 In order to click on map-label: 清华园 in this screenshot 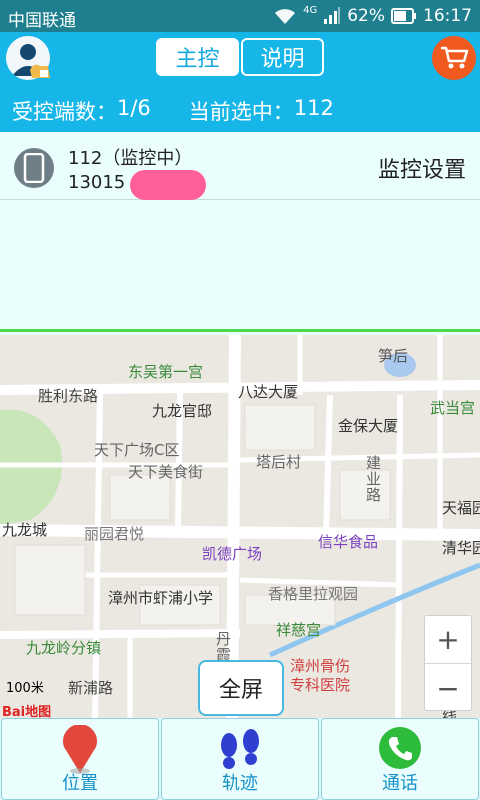, I will do `click(461, 548)`.